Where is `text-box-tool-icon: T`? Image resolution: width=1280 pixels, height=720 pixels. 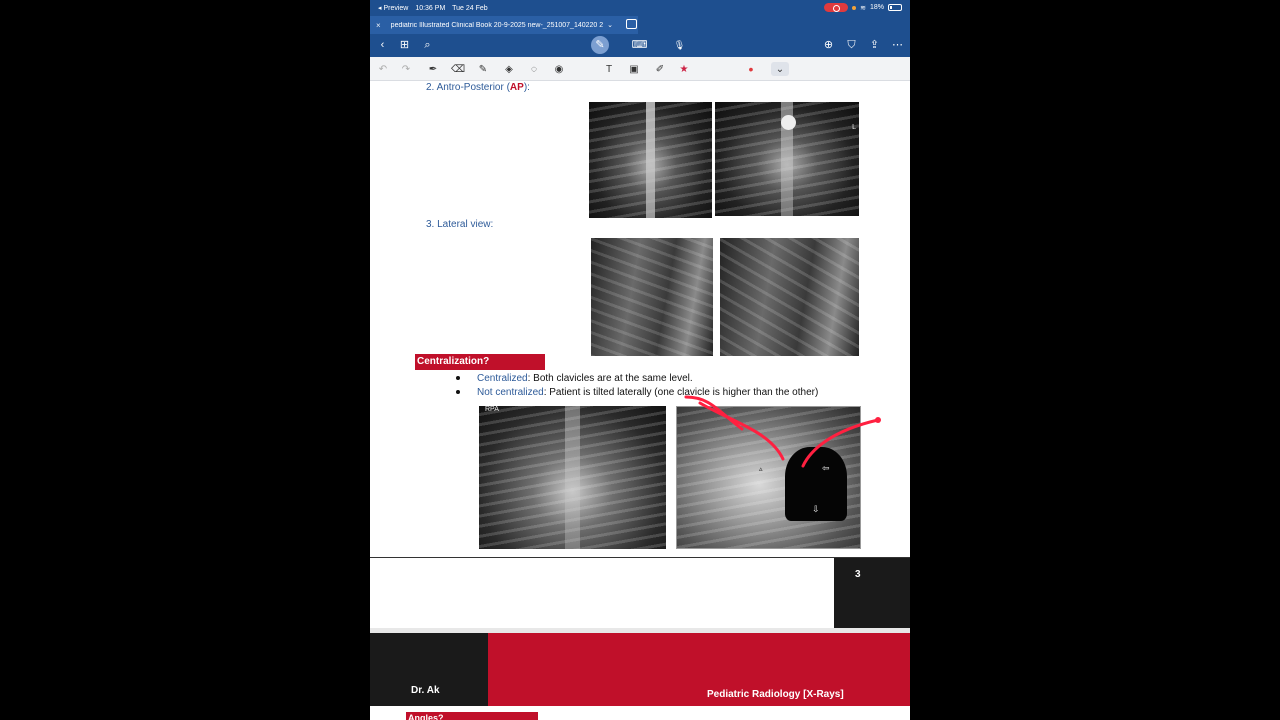 text-box-tool-icon: T is located at coordinates (609, 69).